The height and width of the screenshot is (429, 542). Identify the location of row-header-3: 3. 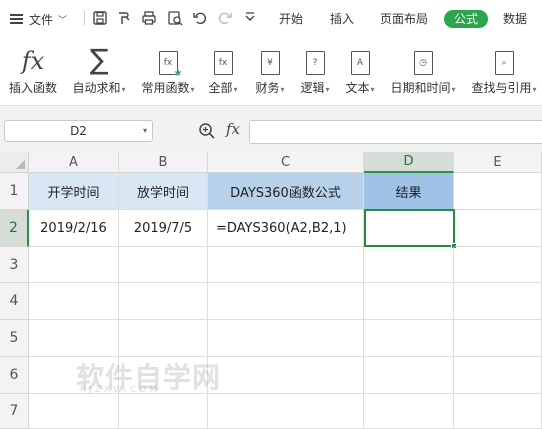
(14, 265).